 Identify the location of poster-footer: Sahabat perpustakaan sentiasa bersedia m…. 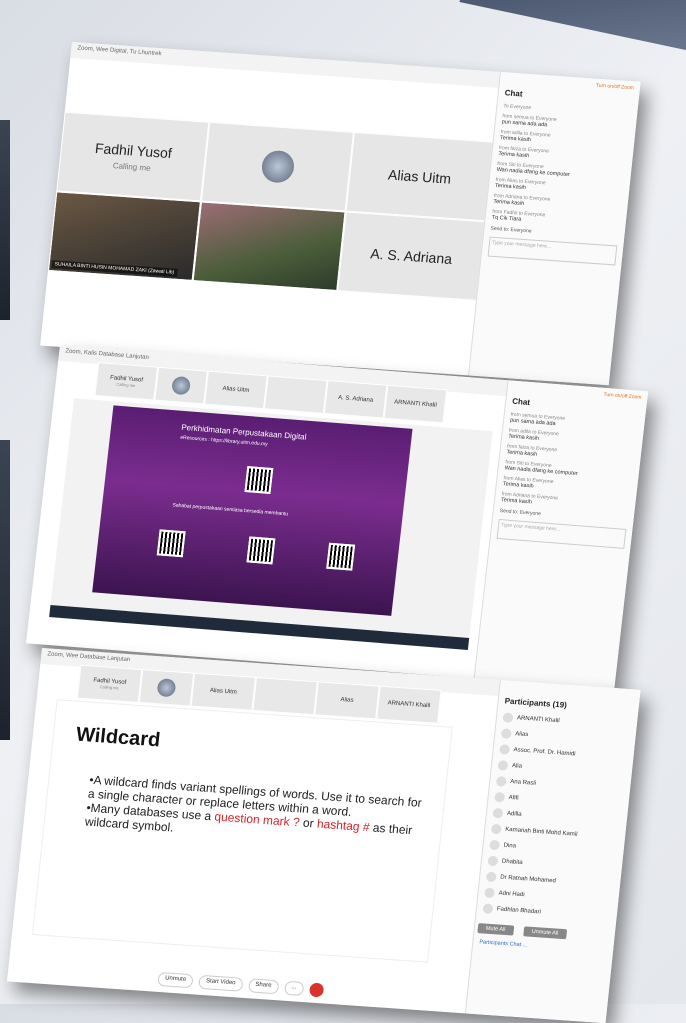
(230, 510).